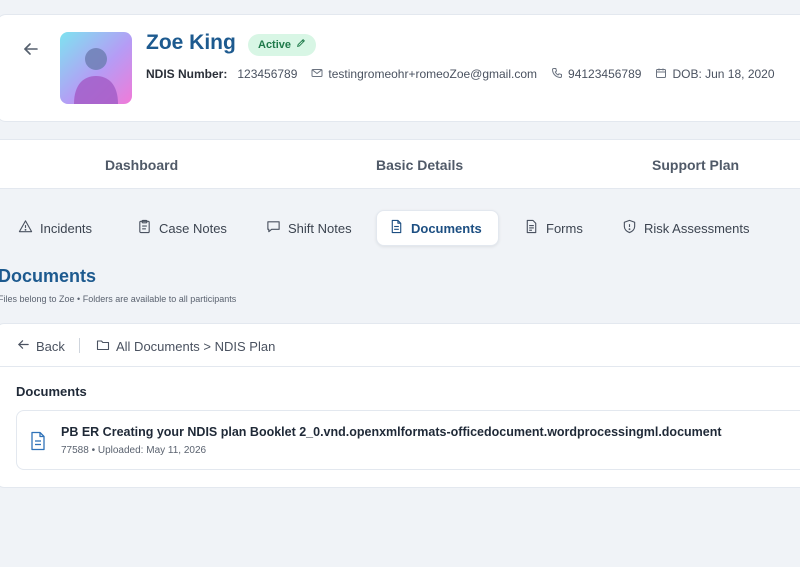 Image resolution: width=800 pixels, height=567 pixels. I want to click on subtab-case-notes: Case Notes, so click(182, 228).